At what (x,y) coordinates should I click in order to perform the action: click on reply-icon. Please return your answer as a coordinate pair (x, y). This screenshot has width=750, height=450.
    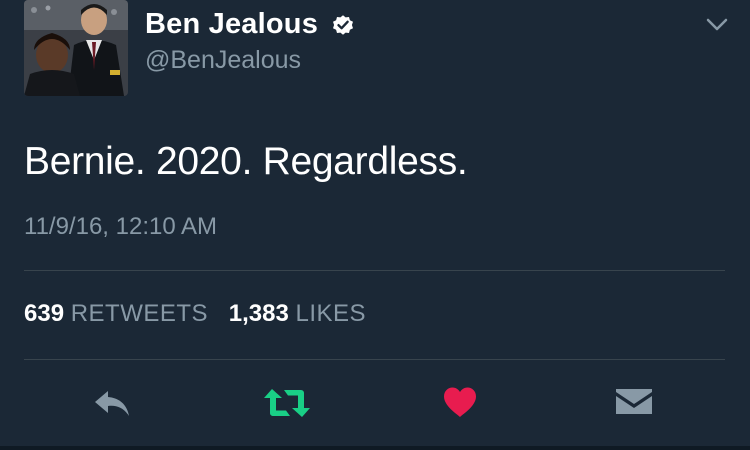
    Looking at the image, I should click on (112, 403).